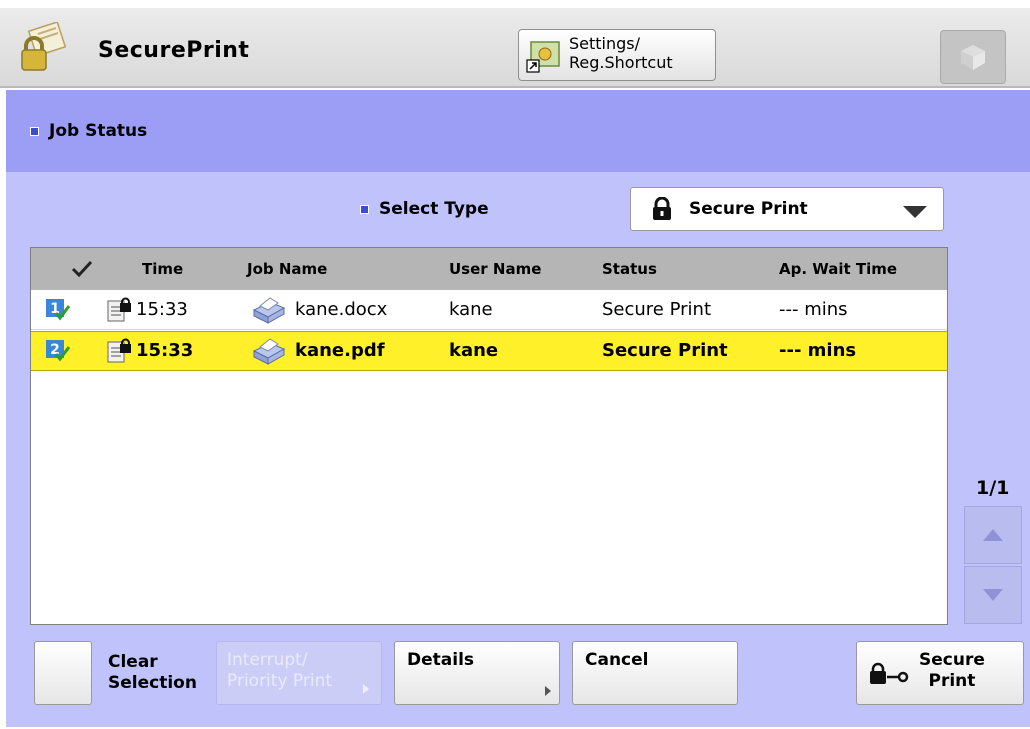  What do you see at coordinates (58, 310) in the screenshot?
I see `row-number-badge-icon: 1` at bounding box center [58, 310].